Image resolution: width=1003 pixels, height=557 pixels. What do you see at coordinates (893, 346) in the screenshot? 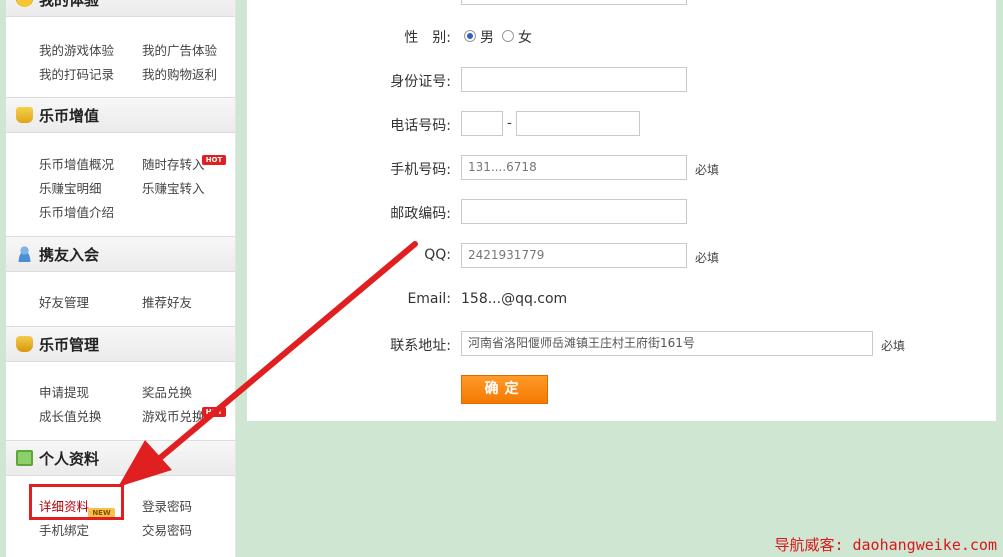
I see `address-required-note: 必填` at bounding box center [893, 346].